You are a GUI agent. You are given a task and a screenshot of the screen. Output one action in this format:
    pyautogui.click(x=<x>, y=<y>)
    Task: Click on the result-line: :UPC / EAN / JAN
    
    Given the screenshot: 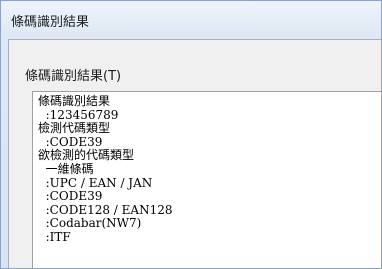 What is the action you would take?
    pyautogui.click(x=95, y=182)
    